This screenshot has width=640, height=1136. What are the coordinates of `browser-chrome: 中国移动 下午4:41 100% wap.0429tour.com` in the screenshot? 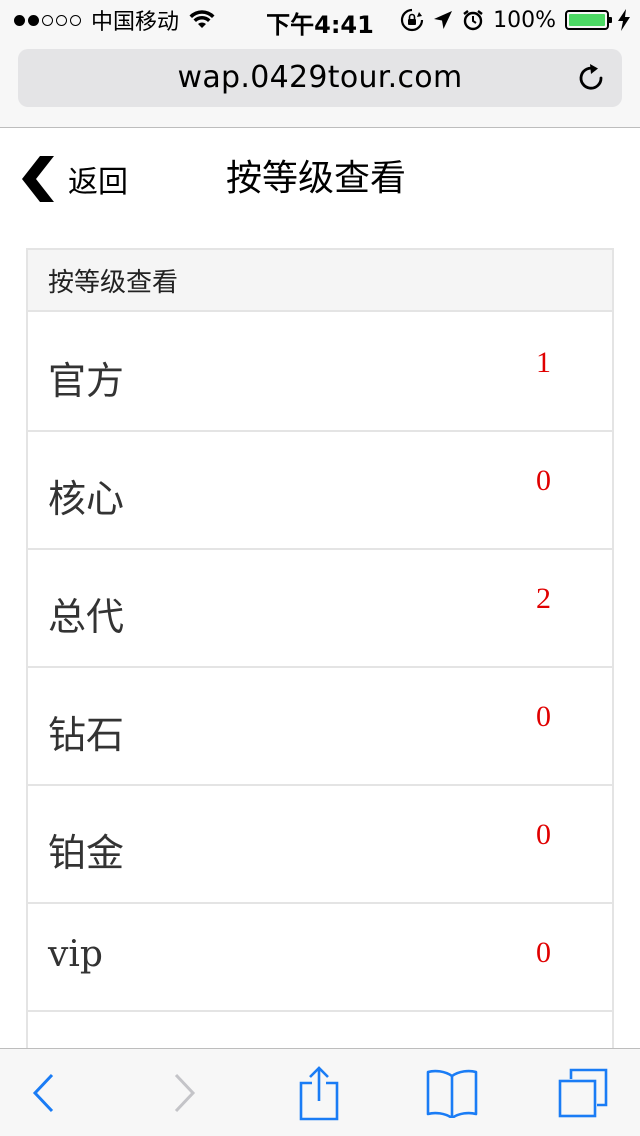 It's located at (320, 64).